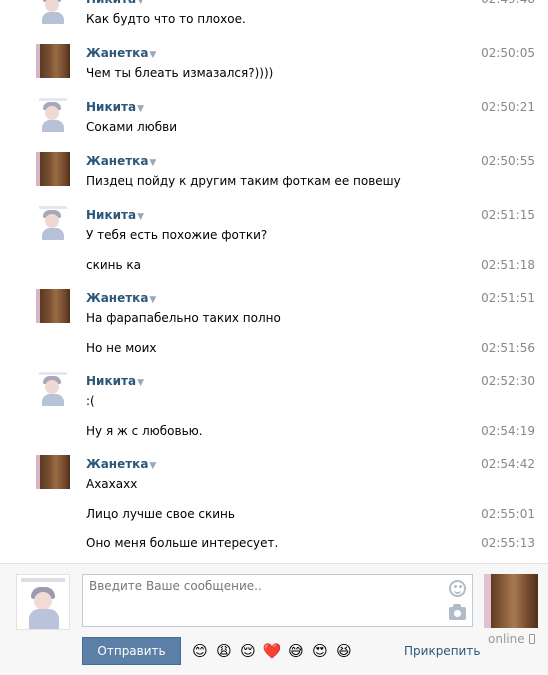 The height and width of the screenshot is (675, 548). Describe the element at coordinates (320, 651) in the screenshot. I see `emoji-icon: 😍` at that location.